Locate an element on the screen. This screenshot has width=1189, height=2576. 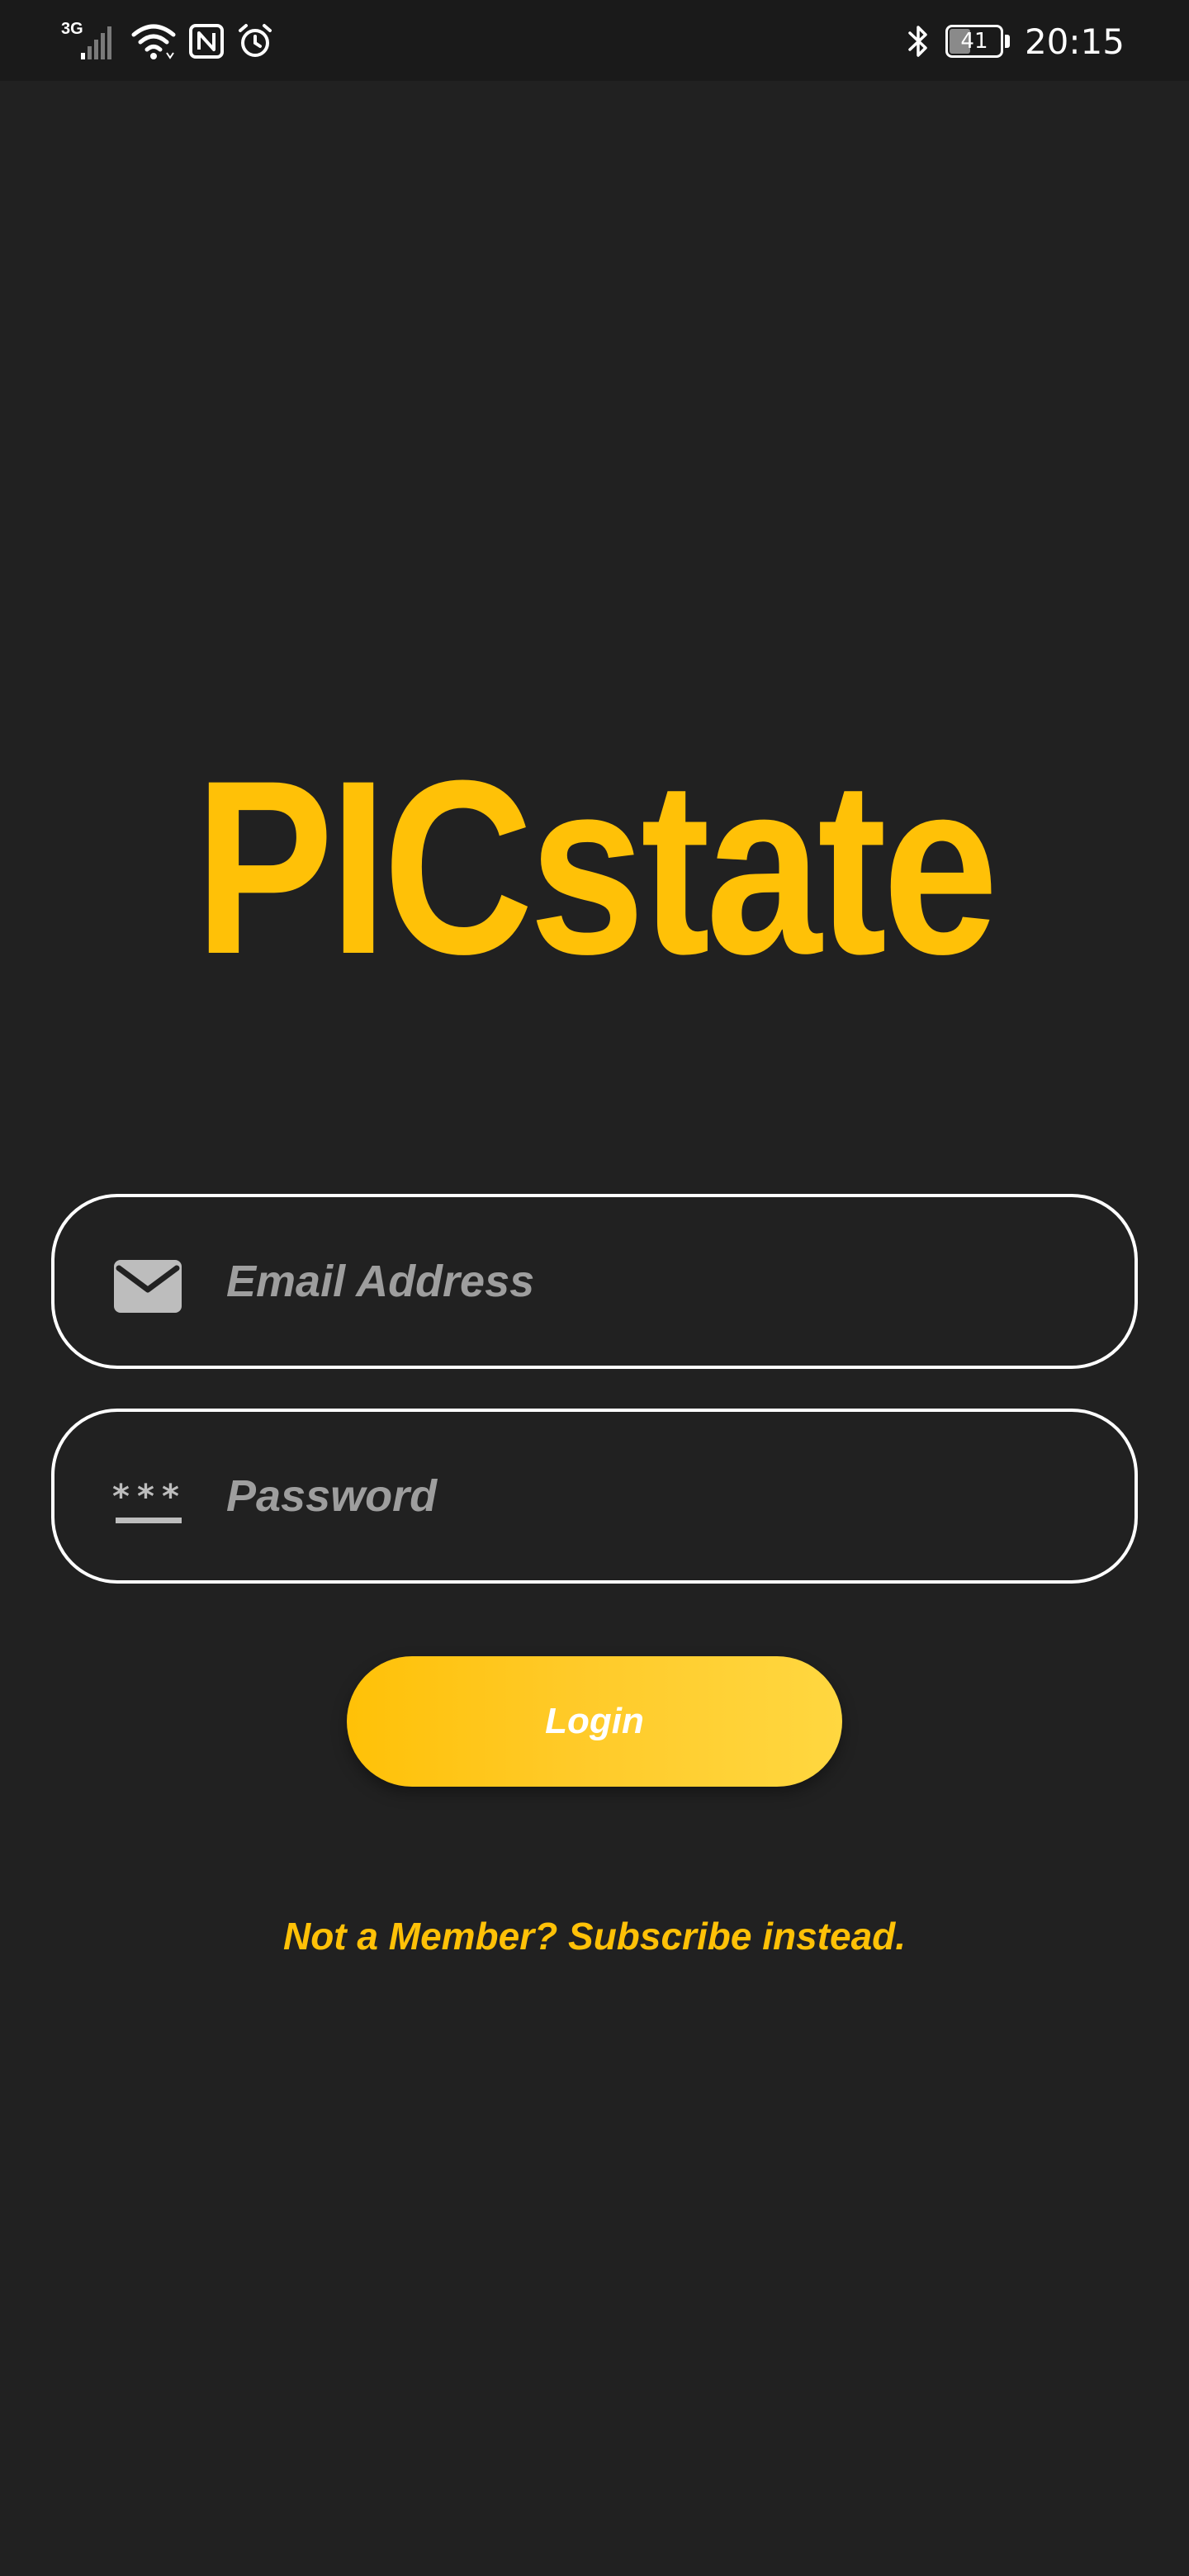
status-clock: 20:15 is located at coordinates (1074, 41).